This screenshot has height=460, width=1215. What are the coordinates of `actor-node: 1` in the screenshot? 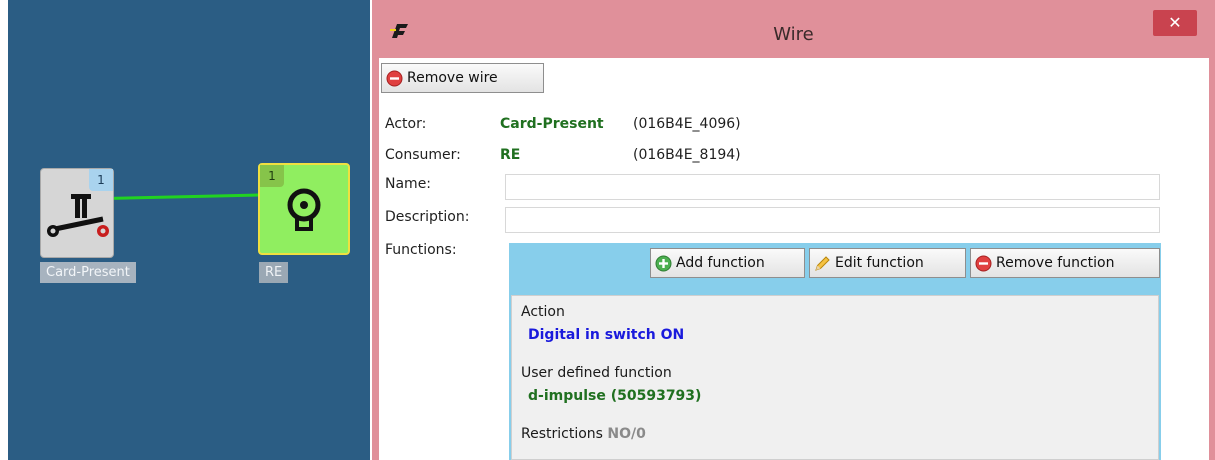 It's located at (77, 213).